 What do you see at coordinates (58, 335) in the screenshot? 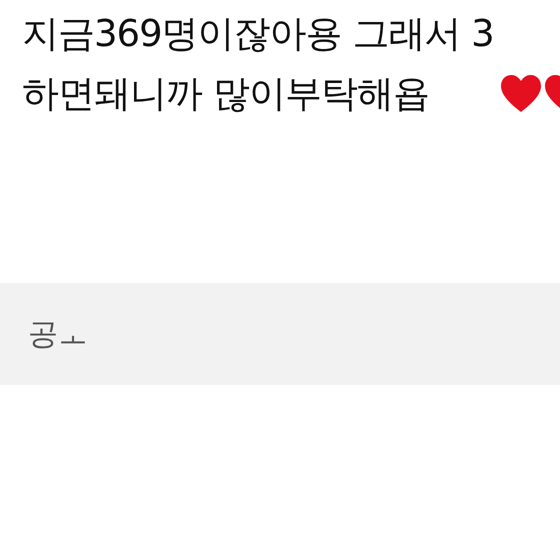
I see `reply-text: 공ㅗ` at bounding box center [58, 335].